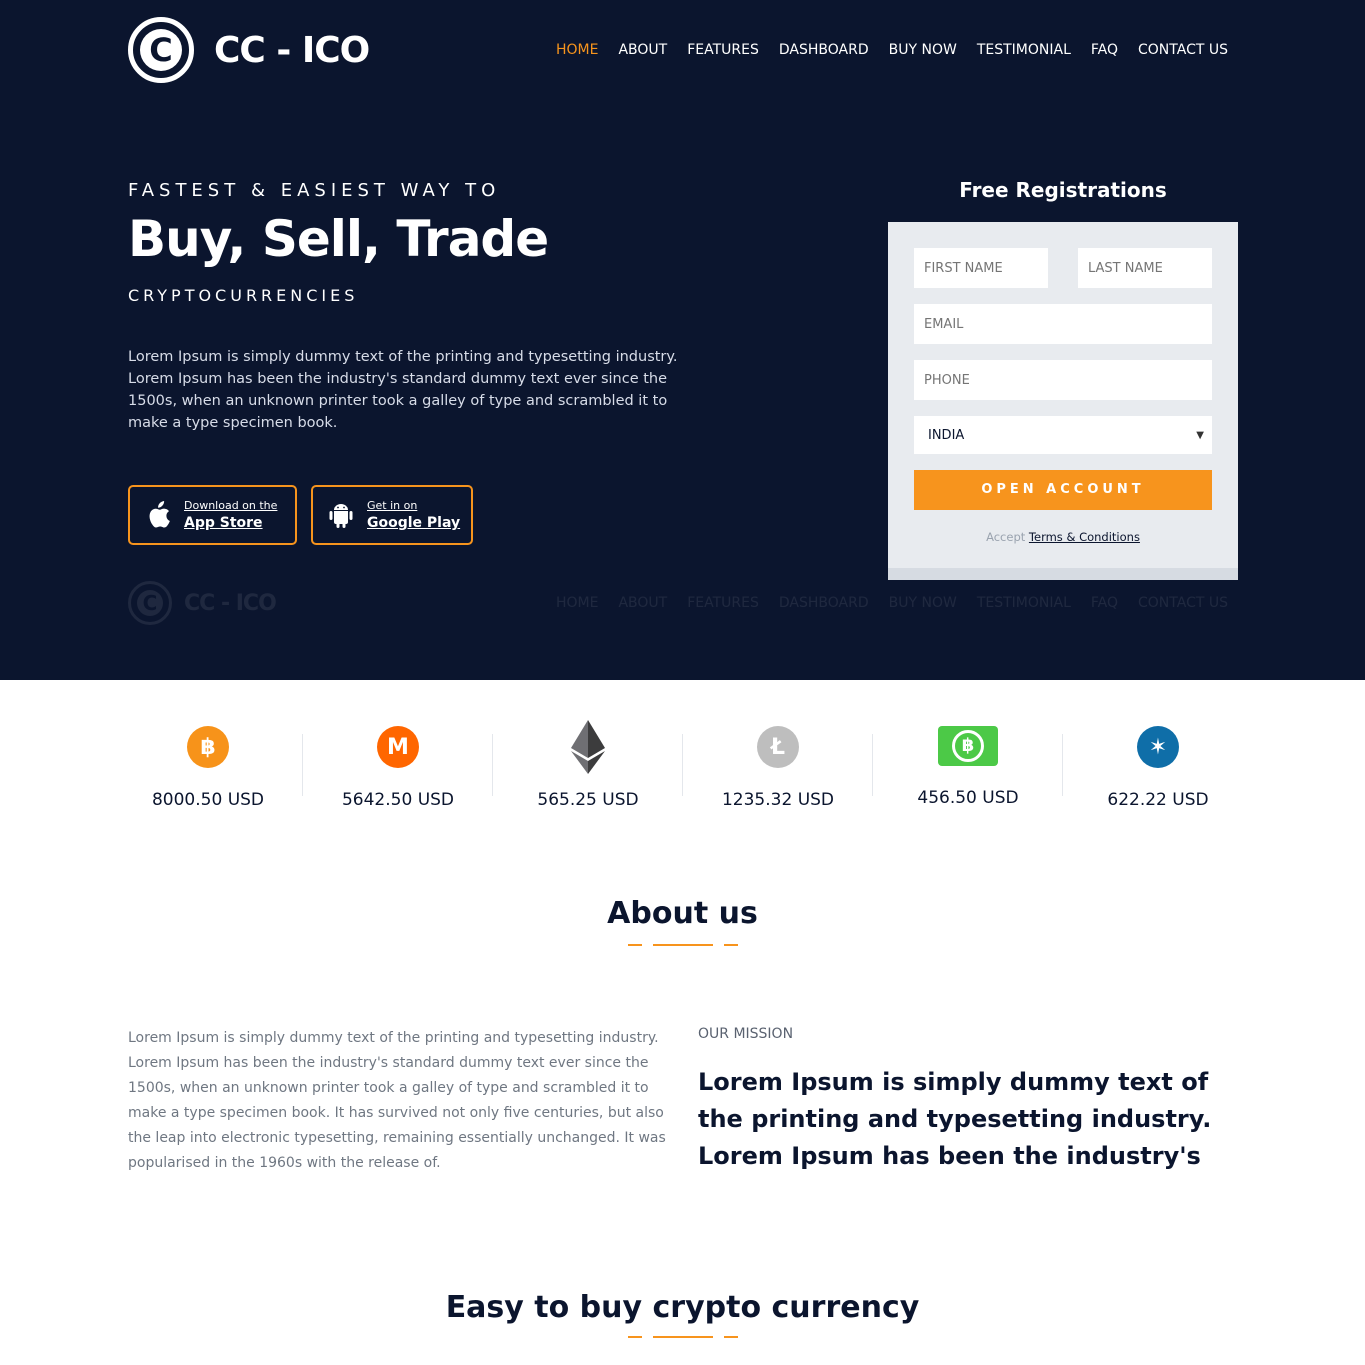 The height and width of the screenshot is (1365, 1365). Describe the element at coordinates (778, 747) in the screenshot. I see `litecoin-icon: Ł` at that location.